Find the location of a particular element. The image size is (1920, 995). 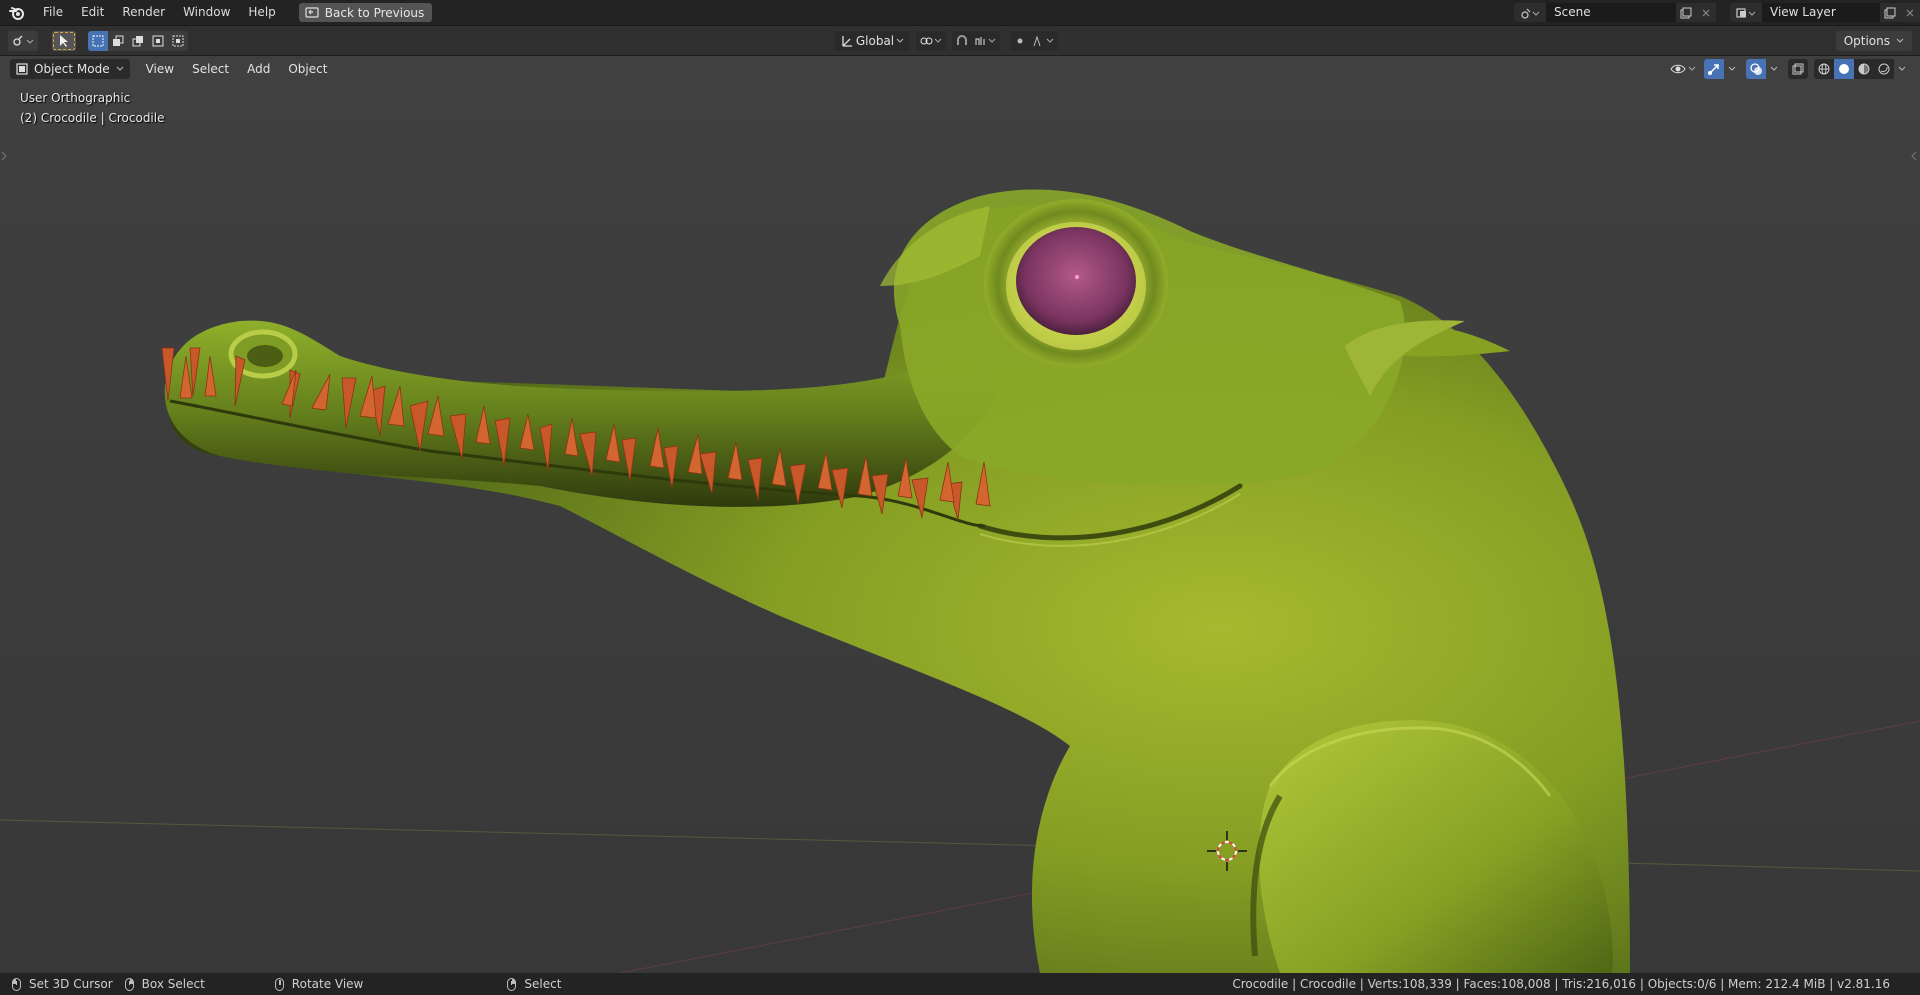

view-name: User Orthographic is located at coordinates (75, 98).